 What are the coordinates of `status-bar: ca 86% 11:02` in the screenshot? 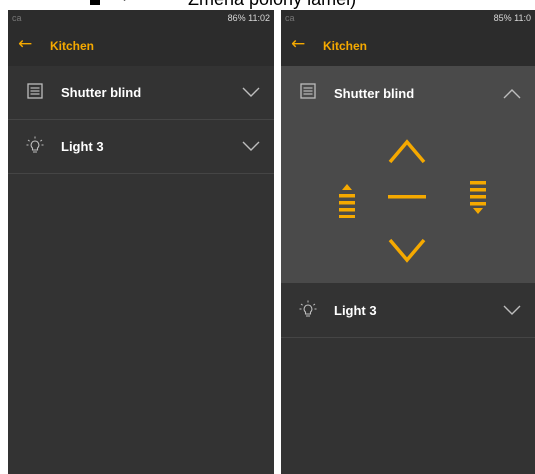 It's located at (141, 18).